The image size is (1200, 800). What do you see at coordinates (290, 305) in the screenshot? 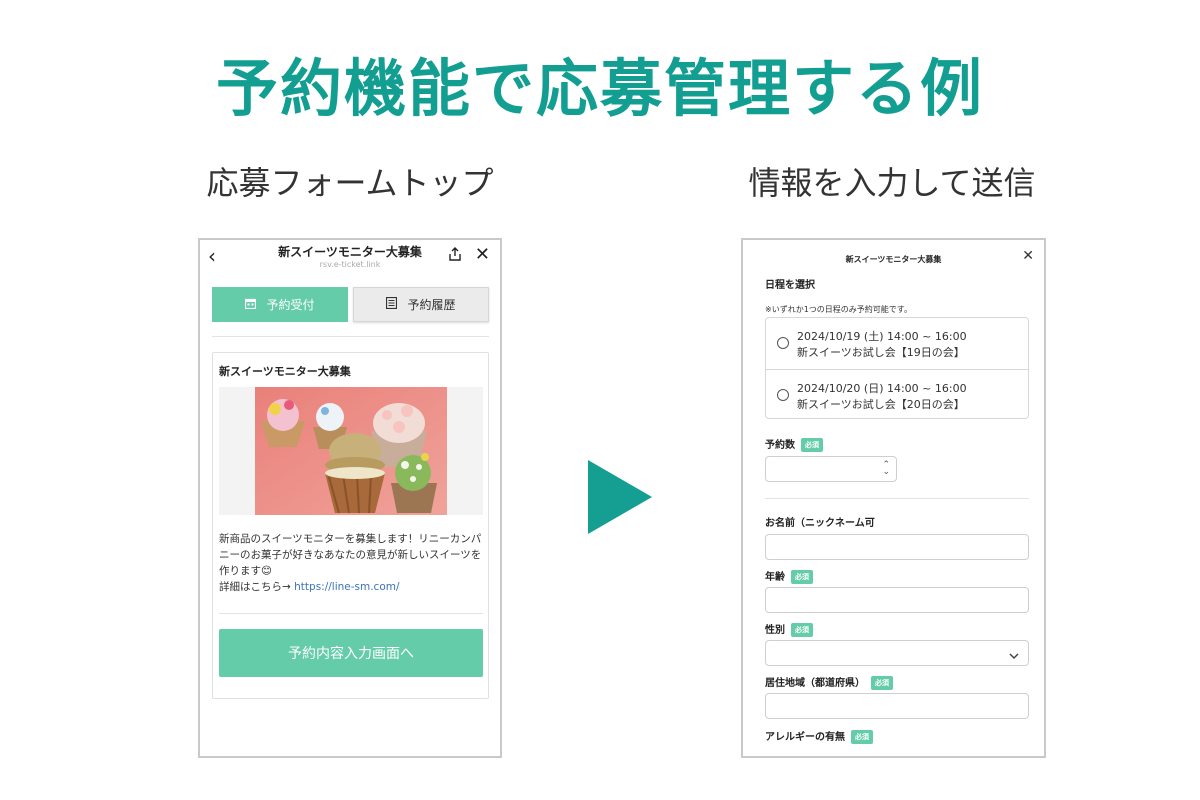
I see `tab-label: 予約受付` at bounding box center [290, 305].